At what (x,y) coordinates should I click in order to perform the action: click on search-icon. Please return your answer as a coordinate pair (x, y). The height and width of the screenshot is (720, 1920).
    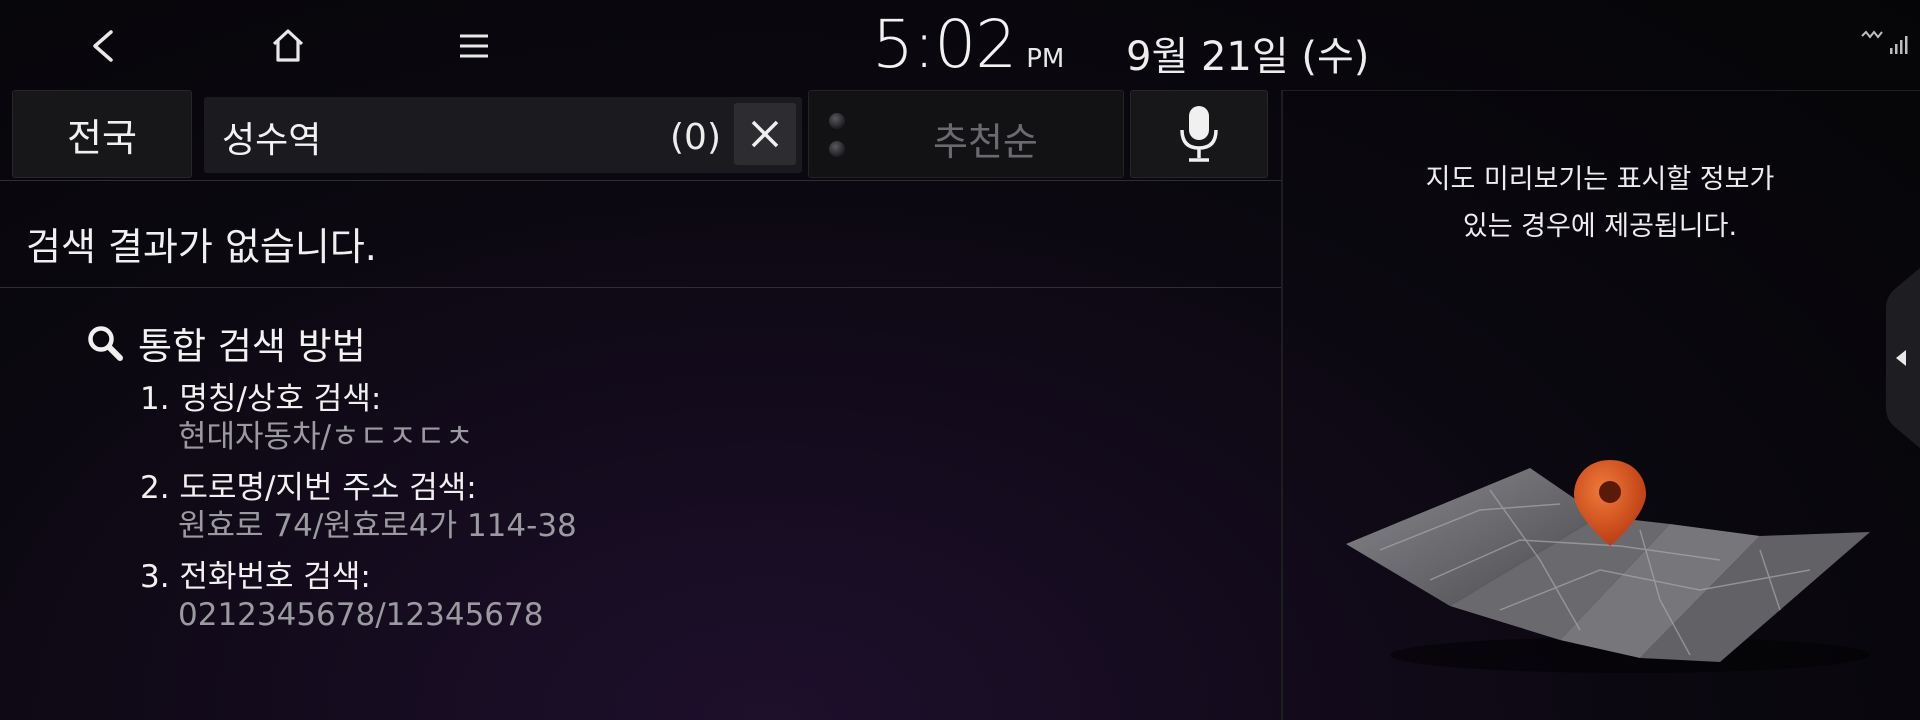
    Looking at the image, I should click on (105, 343).